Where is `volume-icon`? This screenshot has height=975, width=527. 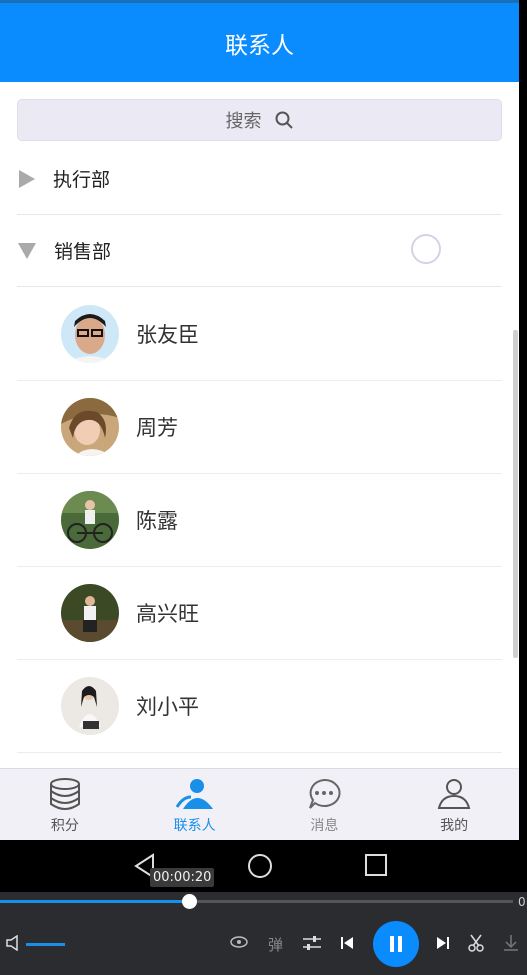 volume-icon is located at coordinates (13, 943).